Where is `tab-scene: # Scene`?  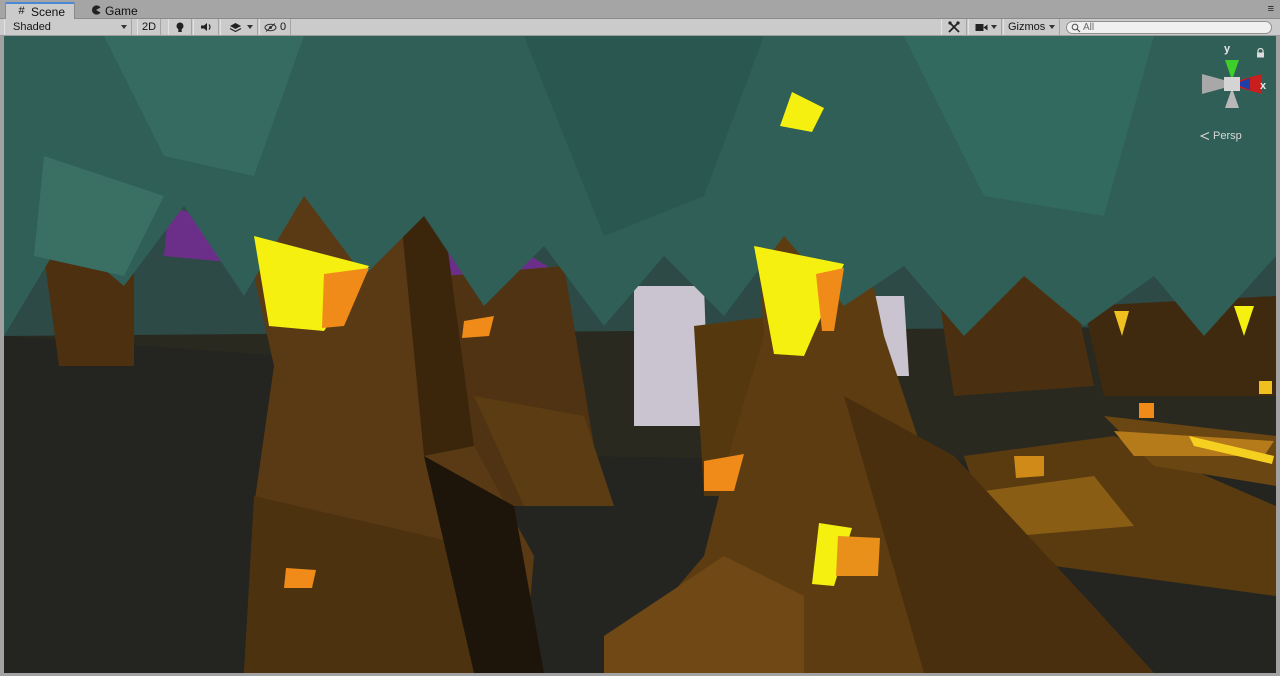
tab-scene: # Scene is located at coordinates (40, 10).